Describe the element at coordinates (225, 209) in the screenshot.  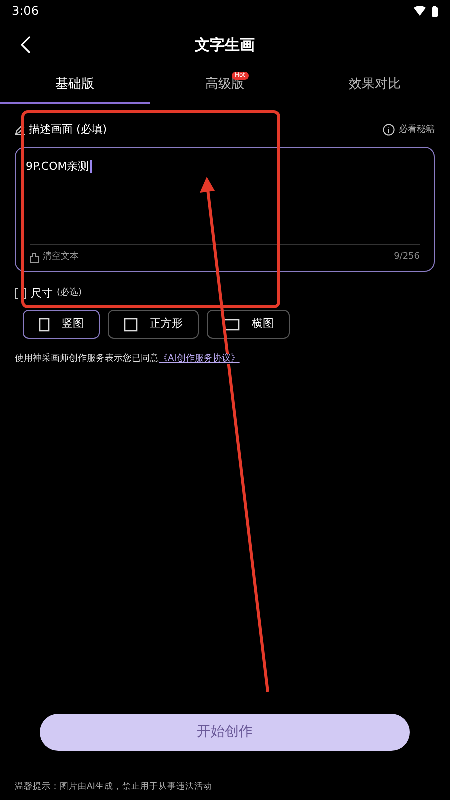
I see `prompt-textarea: 9P.COM亲测 清空文本 9/256` at that location.